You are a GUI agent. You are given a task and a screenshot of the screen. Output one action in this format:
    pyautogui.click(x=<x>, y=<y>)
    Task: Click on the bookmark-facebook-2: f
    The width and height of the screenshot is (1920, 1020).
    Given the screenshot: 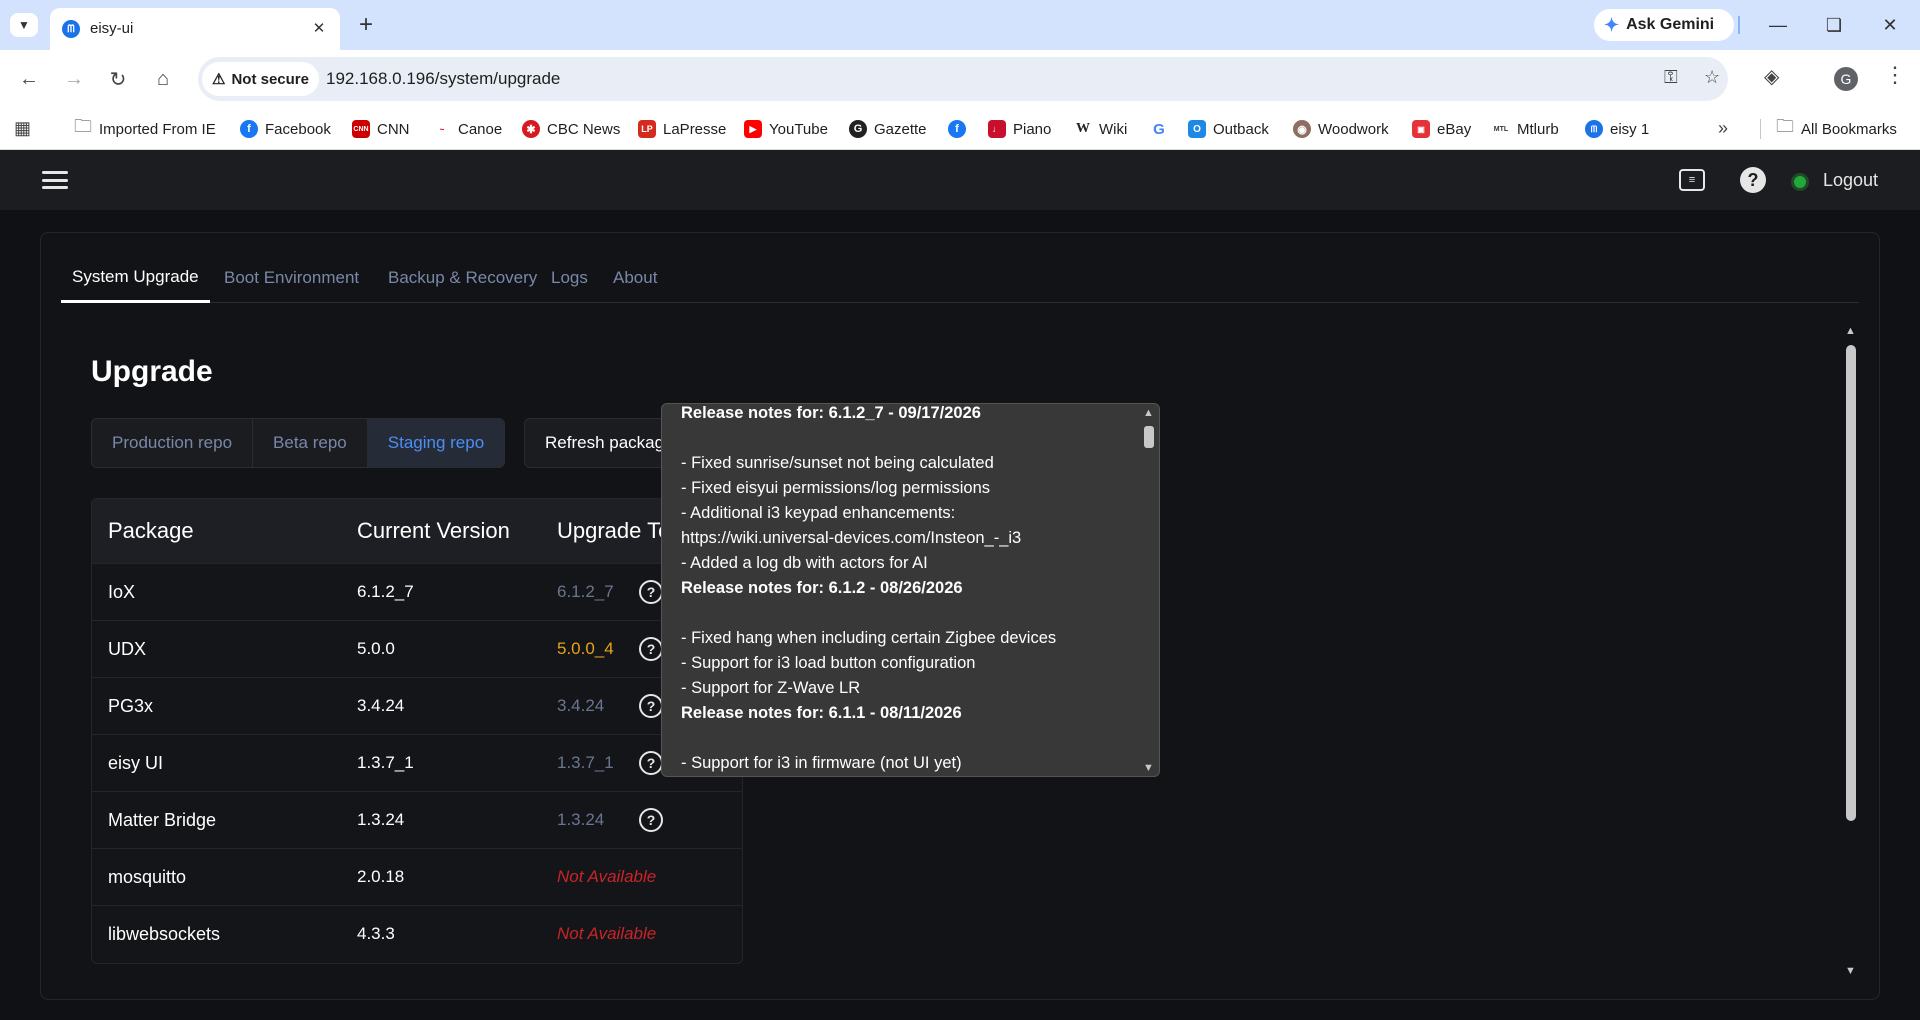 What is the action you would take?
    pyautogui.click(x=957, y=129)
    